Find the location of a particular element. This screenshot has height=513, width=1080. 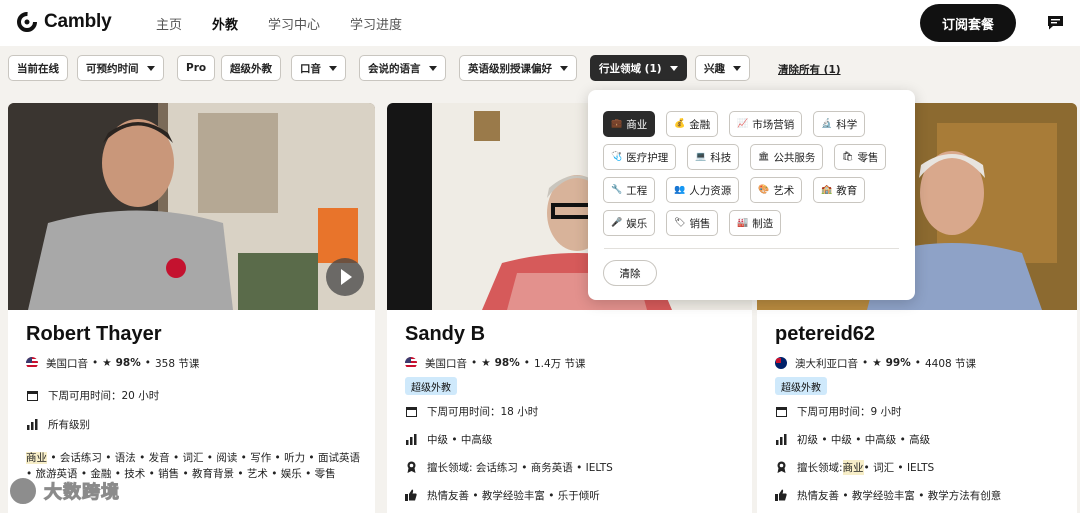

money-bag-icon: 💰 is located at coordinates (680, 124).